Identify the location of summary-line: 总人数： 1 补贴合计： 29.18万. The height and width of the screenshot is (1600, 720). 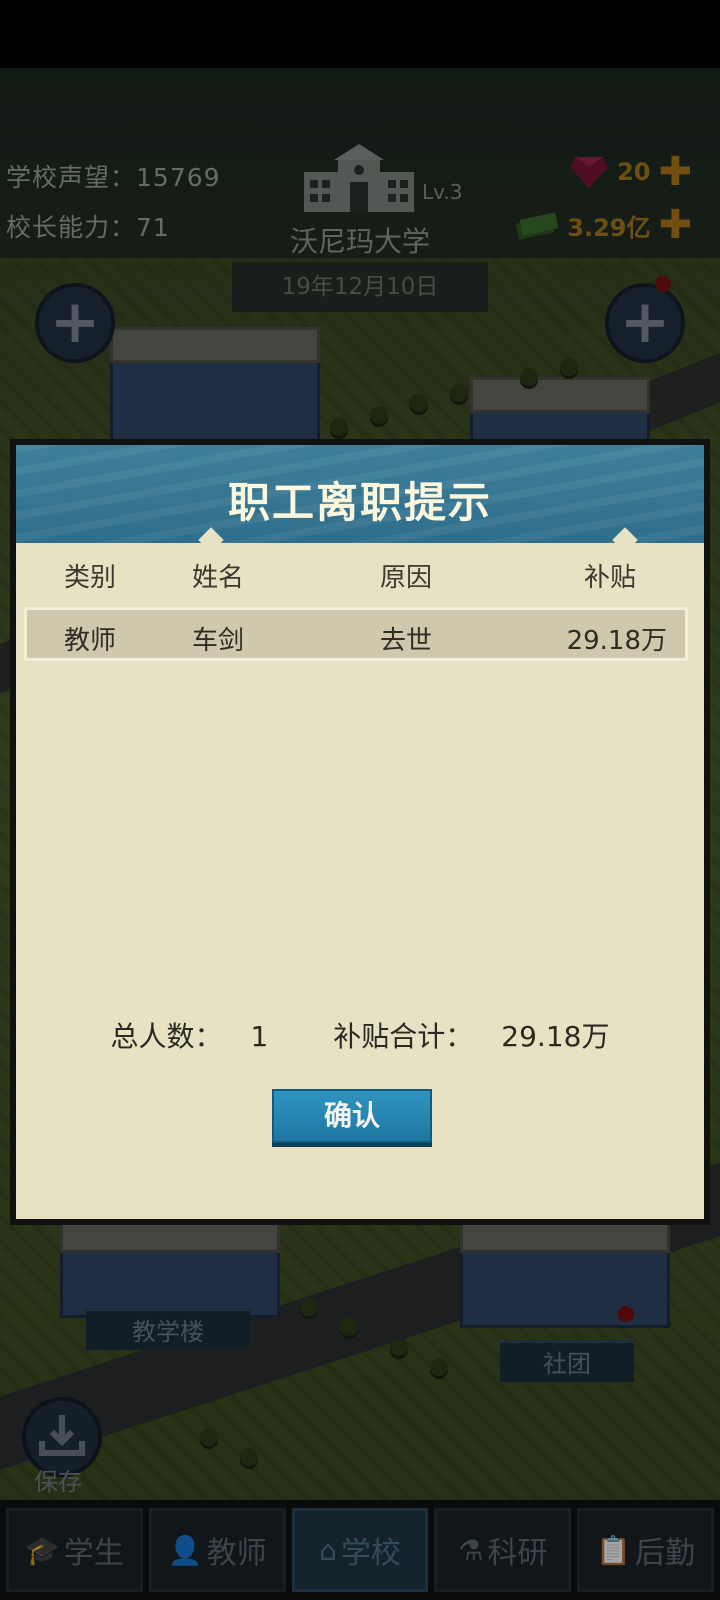
(360, 1035).